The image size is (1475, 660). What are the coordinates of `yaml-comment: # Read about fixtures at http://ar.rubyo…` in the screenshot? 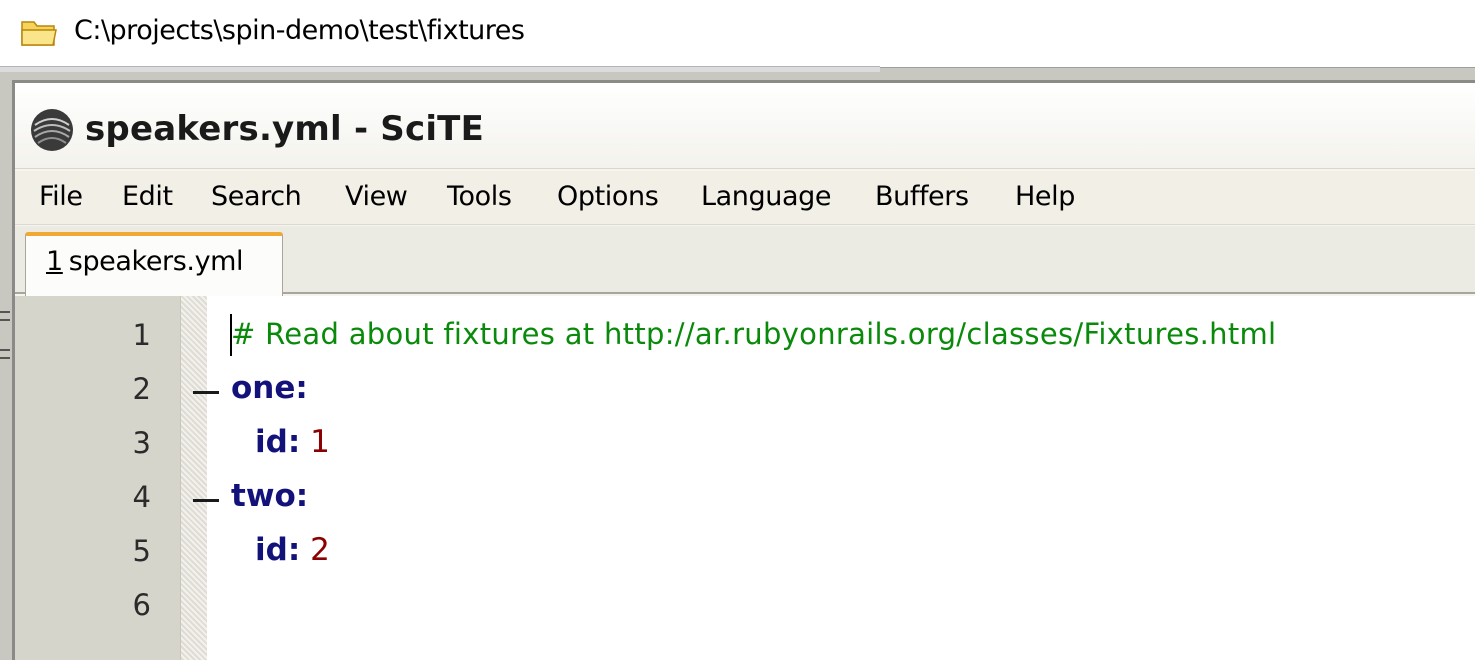 It's located at (754, 334).